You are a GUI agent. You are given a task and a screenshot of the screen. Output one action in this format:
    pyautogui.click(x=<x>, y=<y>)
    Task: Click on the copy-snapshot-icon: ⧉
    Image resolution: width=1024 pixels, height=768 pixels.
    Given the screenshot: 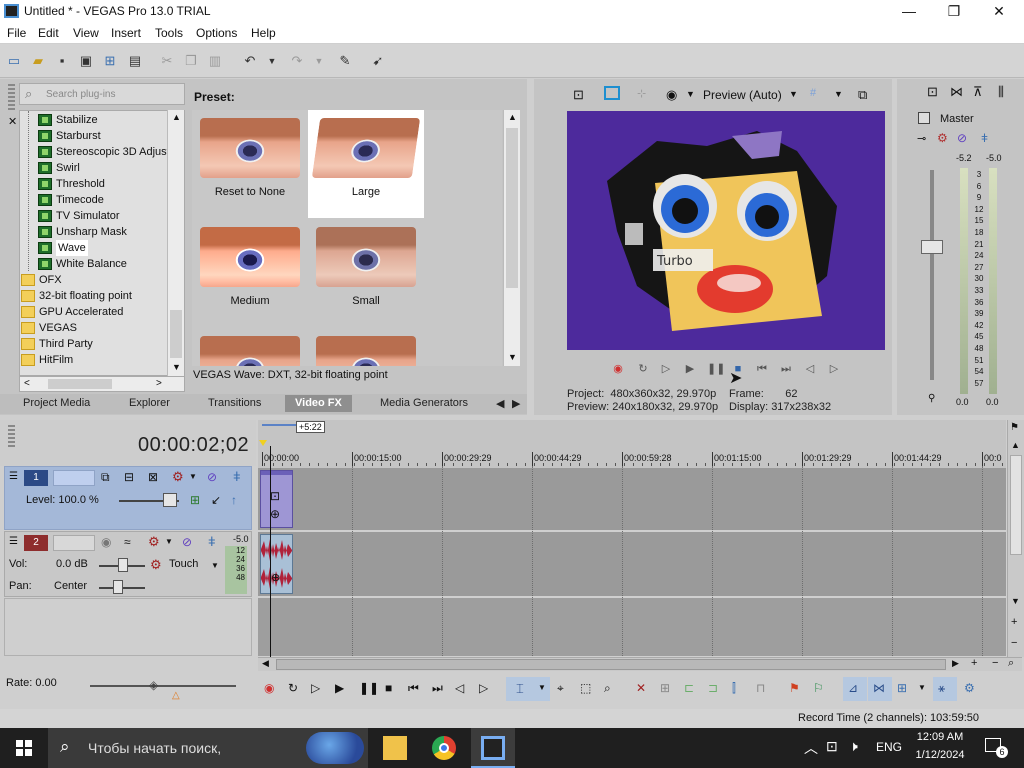 What is the action you would take?
    pyautogui.click(x=862, y=95)
    